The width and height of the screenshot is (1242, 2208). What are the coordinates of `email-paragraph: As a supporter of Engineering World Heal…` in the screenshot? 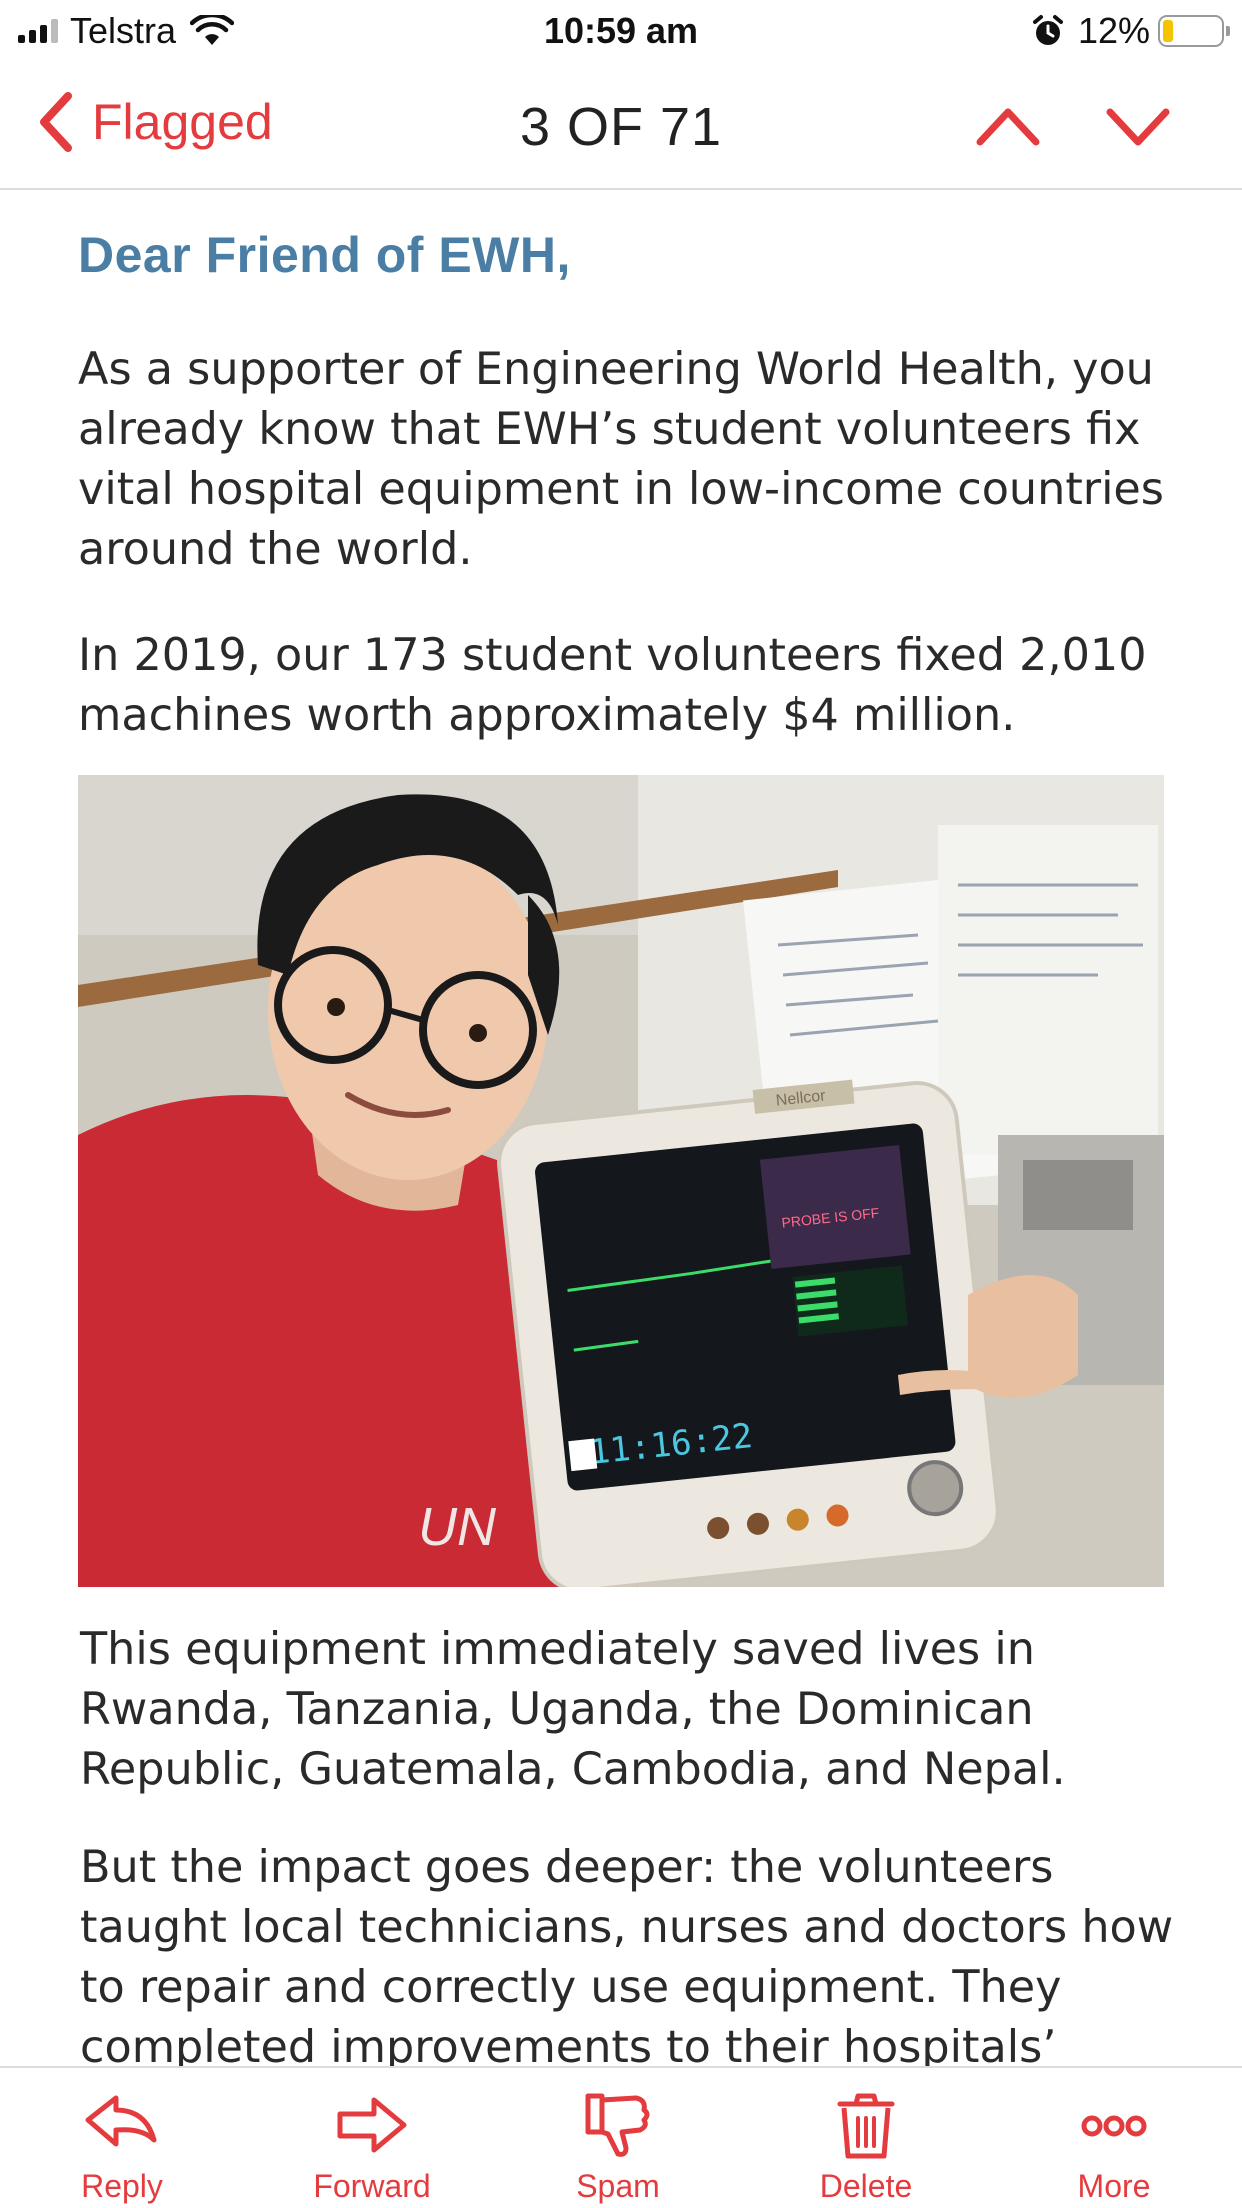 It's located at (621, 459).